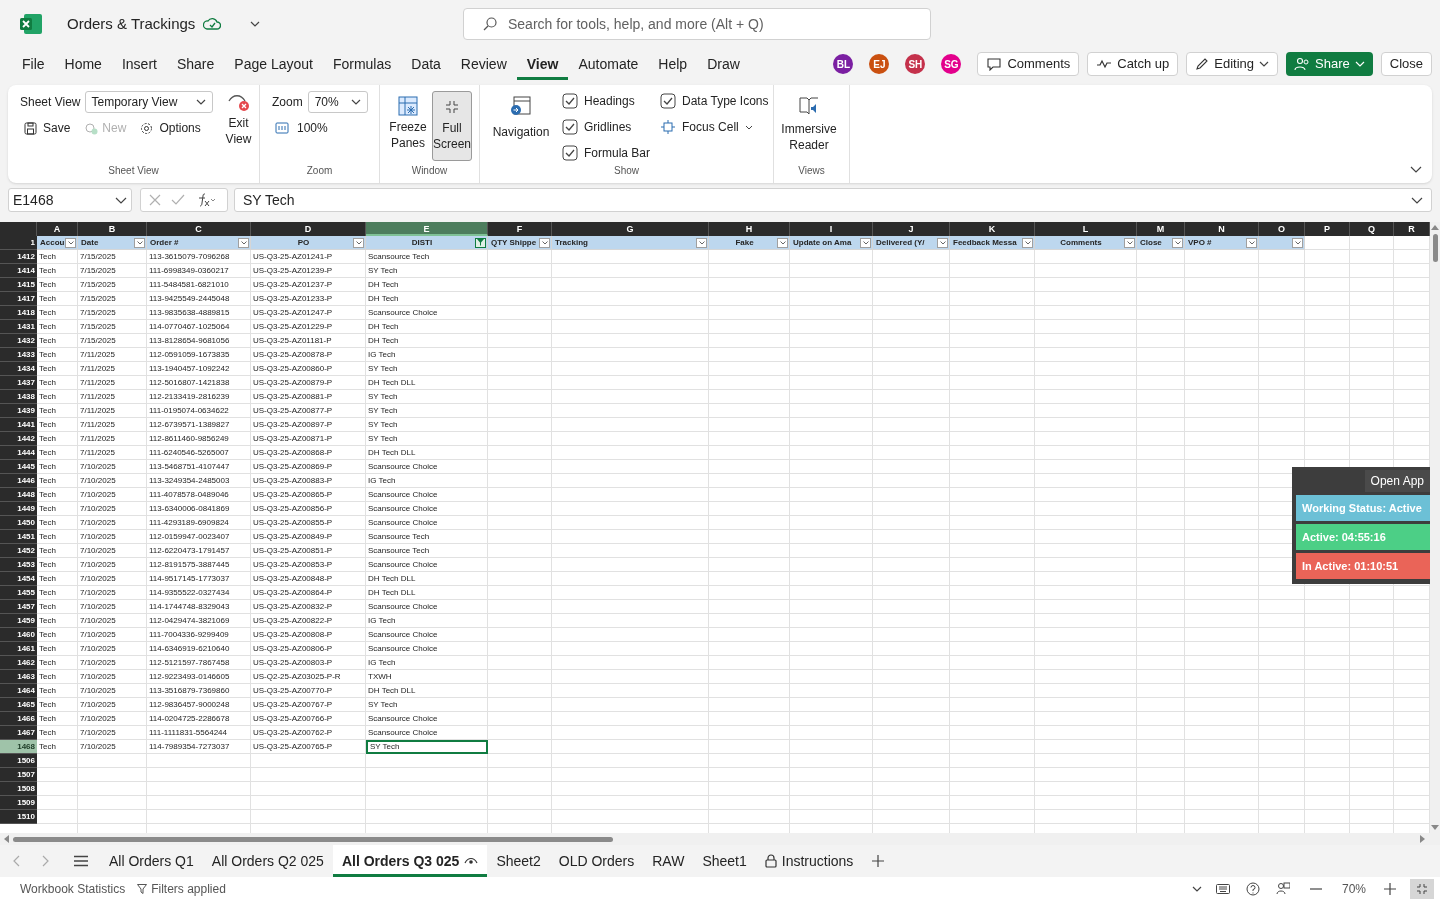  Describe the element at coordinates (408, 126) in the screenshot. I see `freeze-panes-button: Freeze Panes` at that location.